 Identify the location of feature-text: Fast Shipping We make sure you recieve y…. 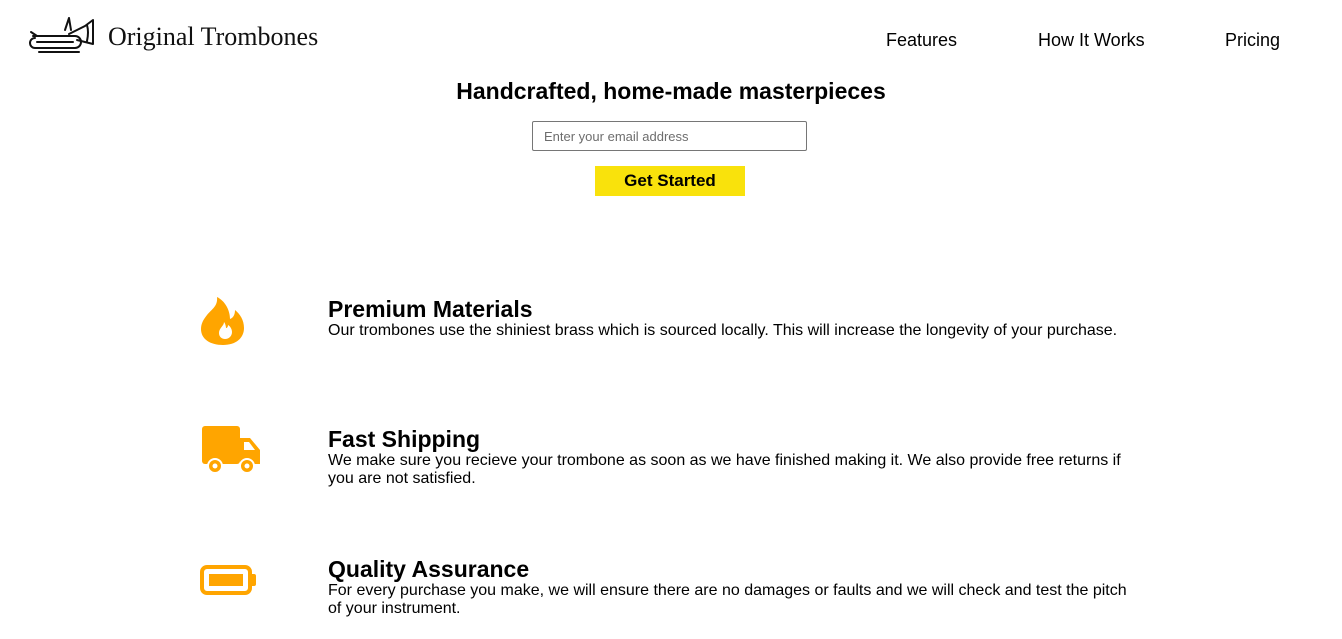
(730, 457).